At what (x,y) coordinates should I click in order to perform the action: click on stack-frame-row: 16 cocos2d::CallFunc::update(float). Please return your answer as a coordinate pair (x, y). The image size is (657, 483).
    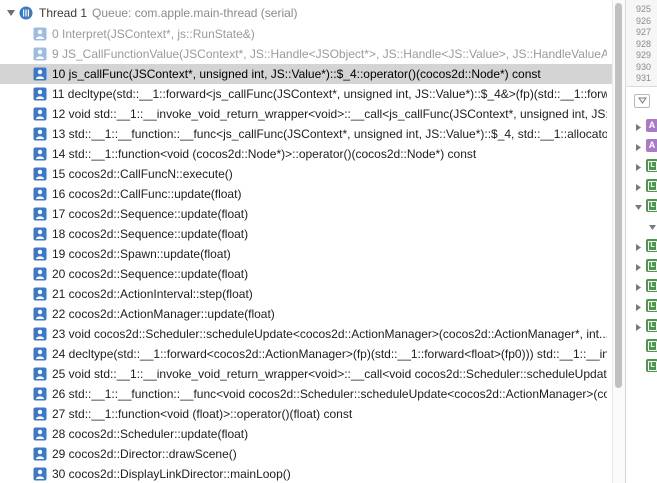
    Looking at the image, I should click on (306, 194).